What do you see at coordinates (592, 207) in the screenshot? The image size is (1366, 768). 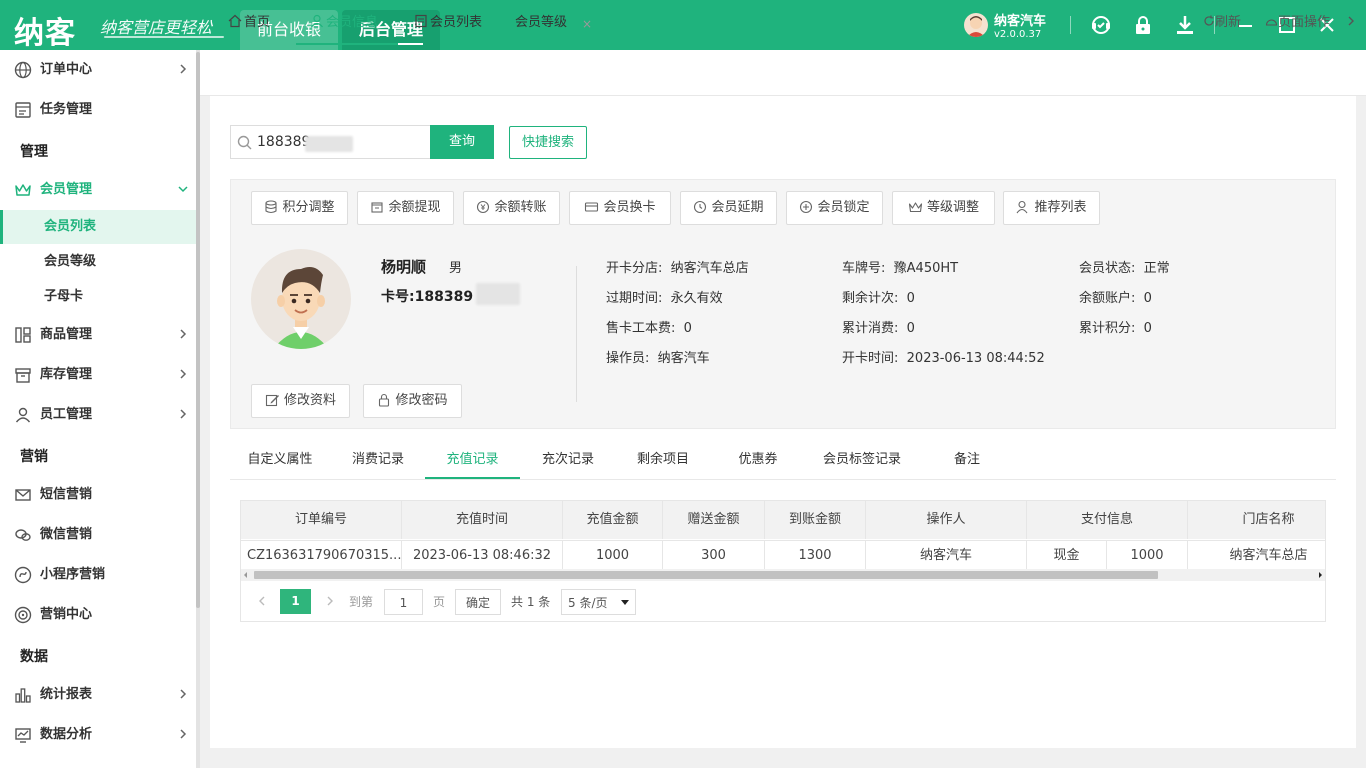 I see `card-icon` at bounding box center [592, 207].